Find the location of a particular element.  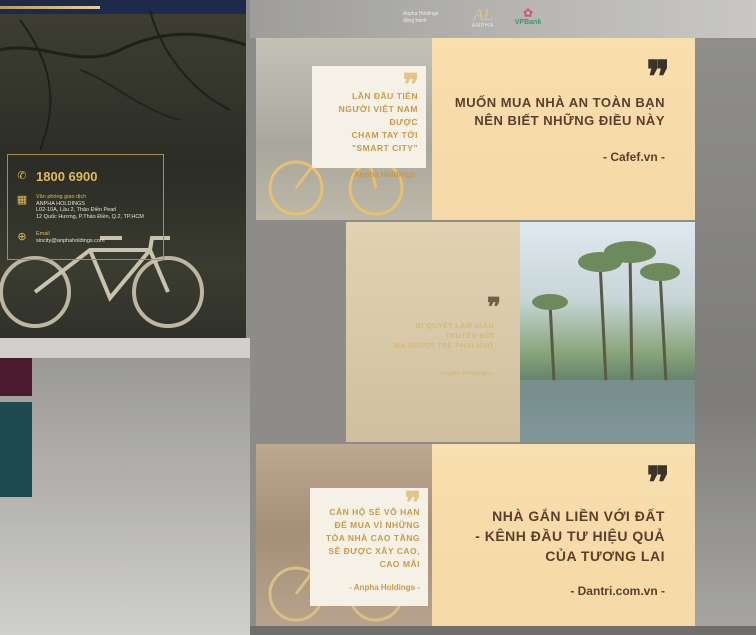

photo-tile-palm-lake is located at coordinates (607, 332).